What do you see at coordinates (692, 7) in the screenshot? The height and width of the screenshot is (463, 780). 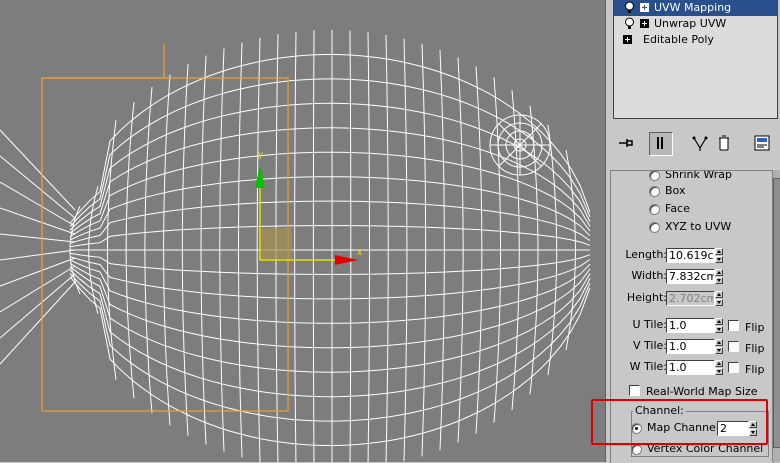 I see `stack-item-label: UVW Mapping` at bounding box center [692, 7].